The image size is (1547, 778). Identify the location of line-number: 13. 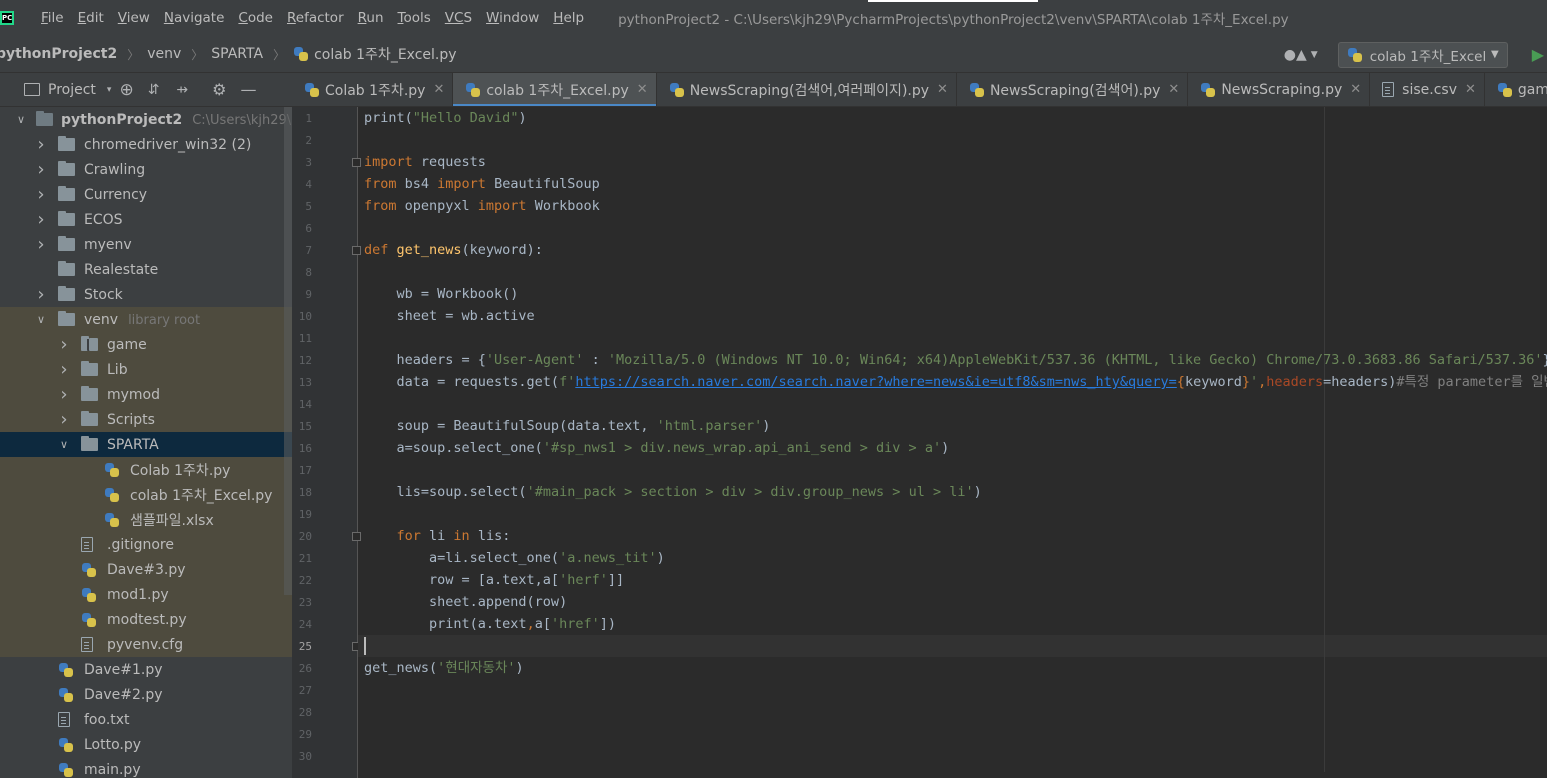
(305, 382).